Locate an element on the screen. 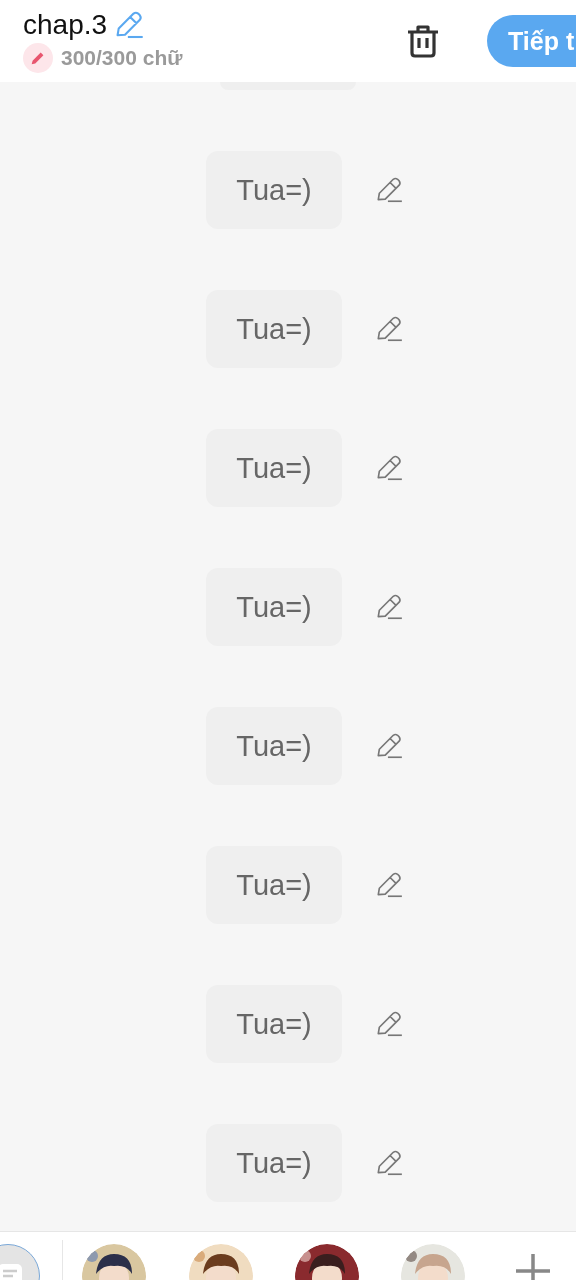 The height and width of the screenshot is (1280, 576). delete-icon is located at coordinates (423, 41).